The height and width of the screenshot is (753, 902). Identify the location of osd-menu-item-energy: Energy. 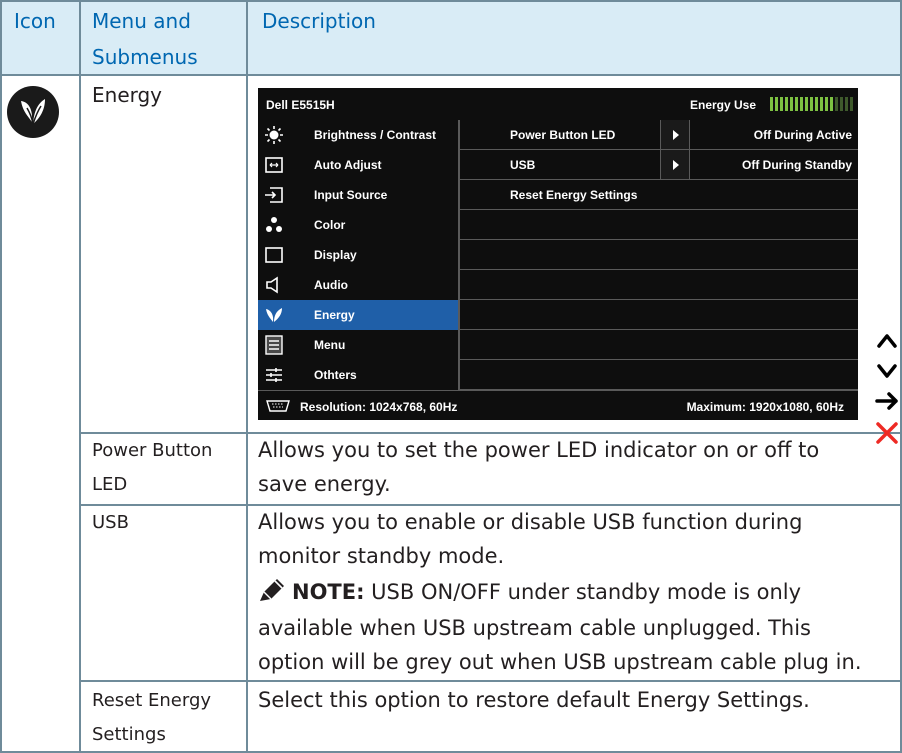
(358, 315).